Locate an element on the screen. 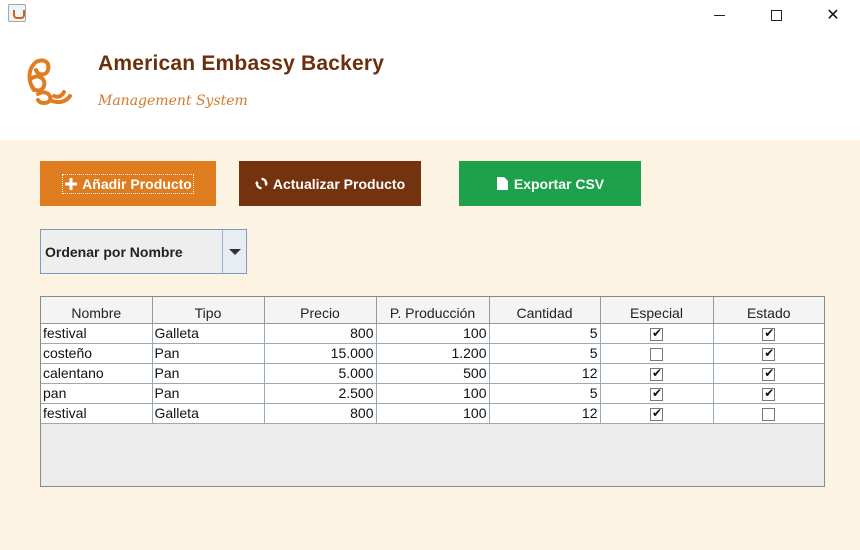 This screenshot has height=550, width=860. maximize-icon is located at coordinates (776, 15).